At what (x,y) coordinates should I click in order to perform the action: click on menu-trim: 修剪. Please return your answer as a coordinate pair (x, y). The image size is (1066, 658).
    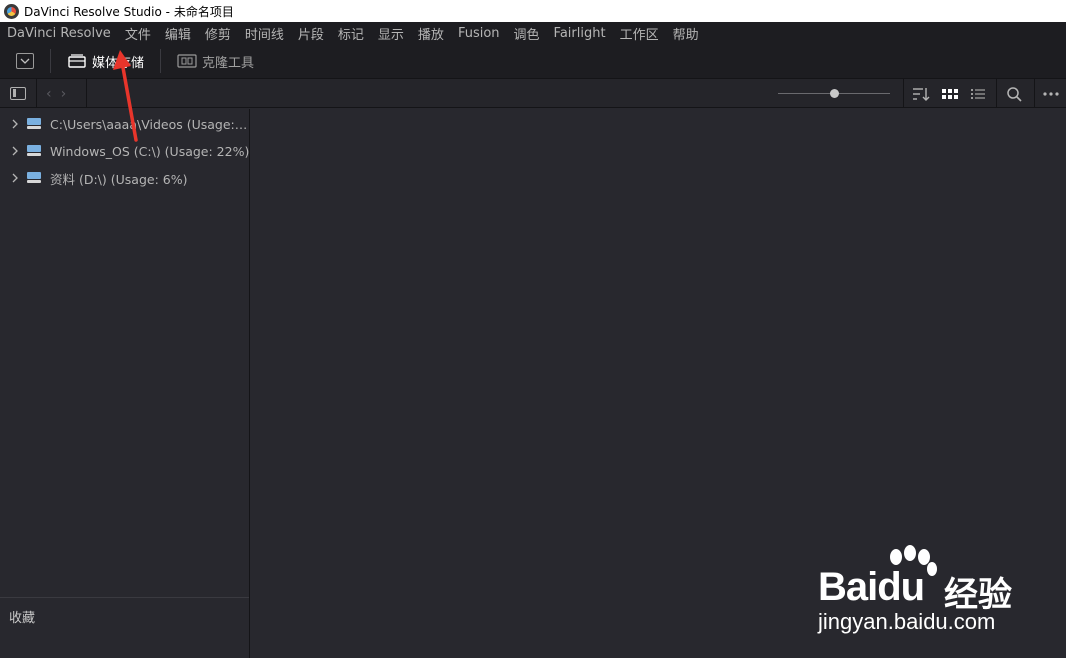
    Looking at the image, I should click on (218, 33).